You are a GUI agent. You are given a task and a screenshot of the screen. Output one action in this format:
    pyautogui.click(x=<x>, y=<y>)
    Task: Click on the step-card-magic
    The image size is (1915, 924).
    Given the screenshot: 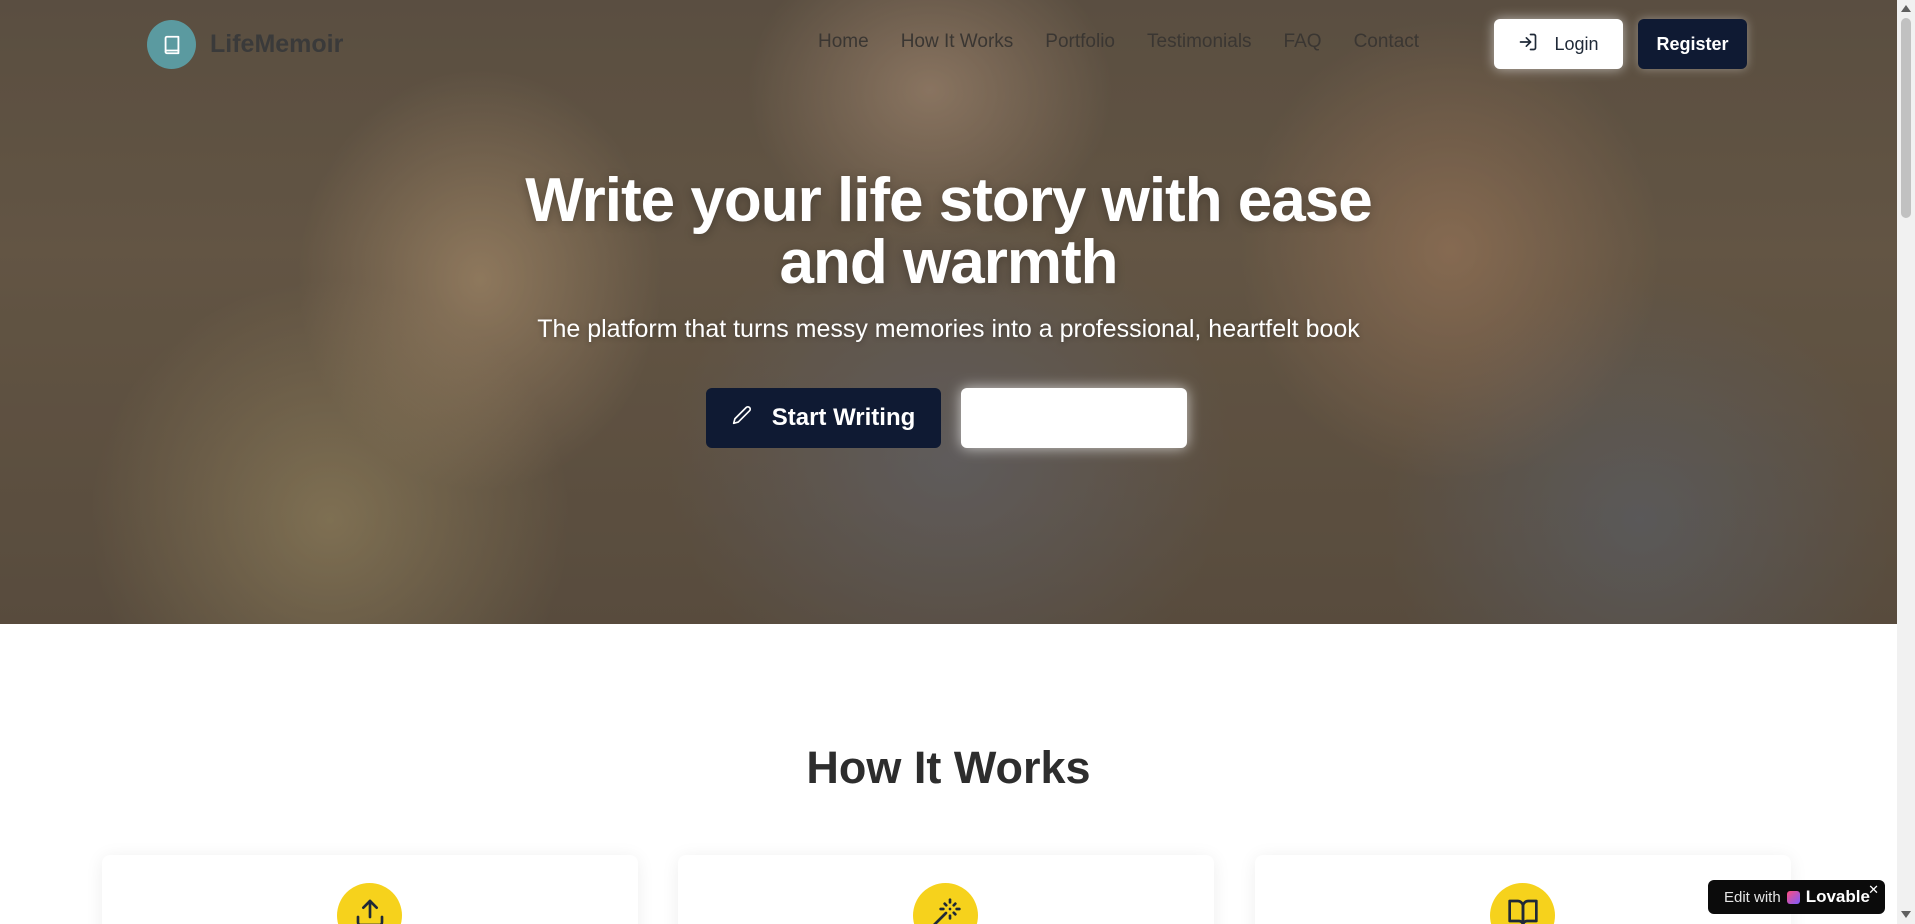 What is the action you would take?
    pyautogui.click(x=946, y=889)
    